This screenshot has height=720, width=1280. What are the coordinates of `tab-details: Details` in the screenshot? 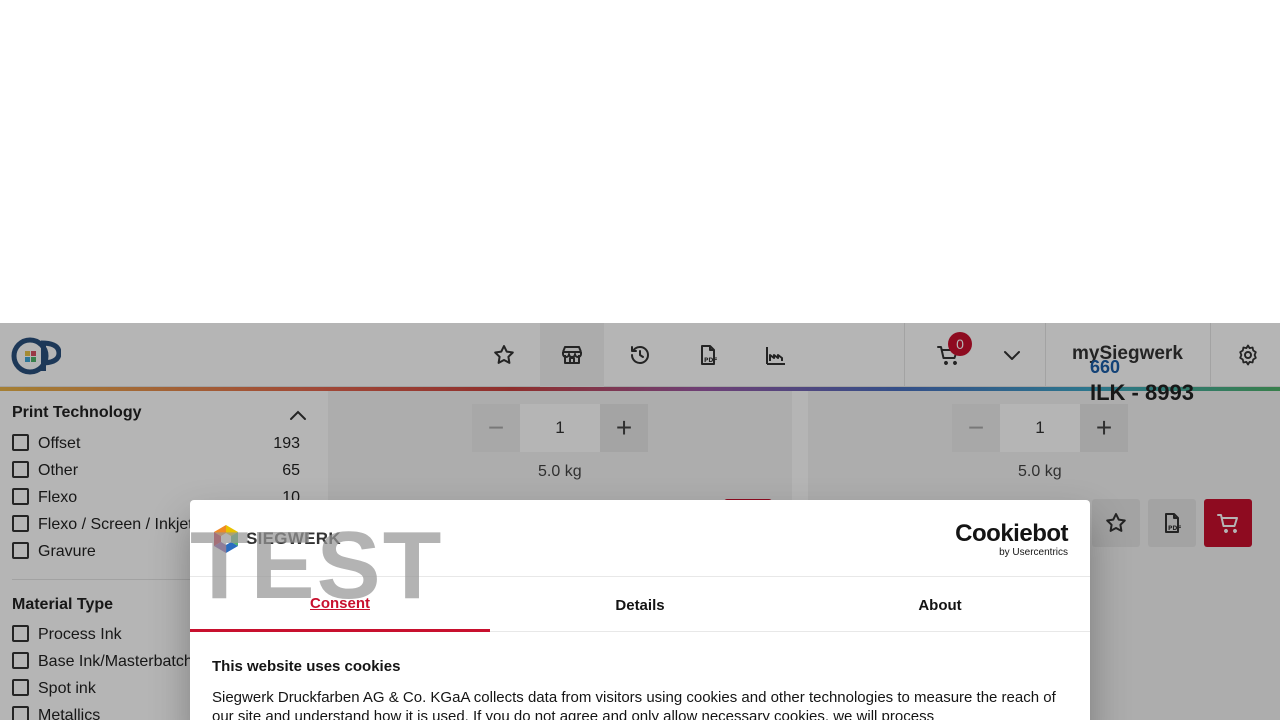 It's located at (640, 605).